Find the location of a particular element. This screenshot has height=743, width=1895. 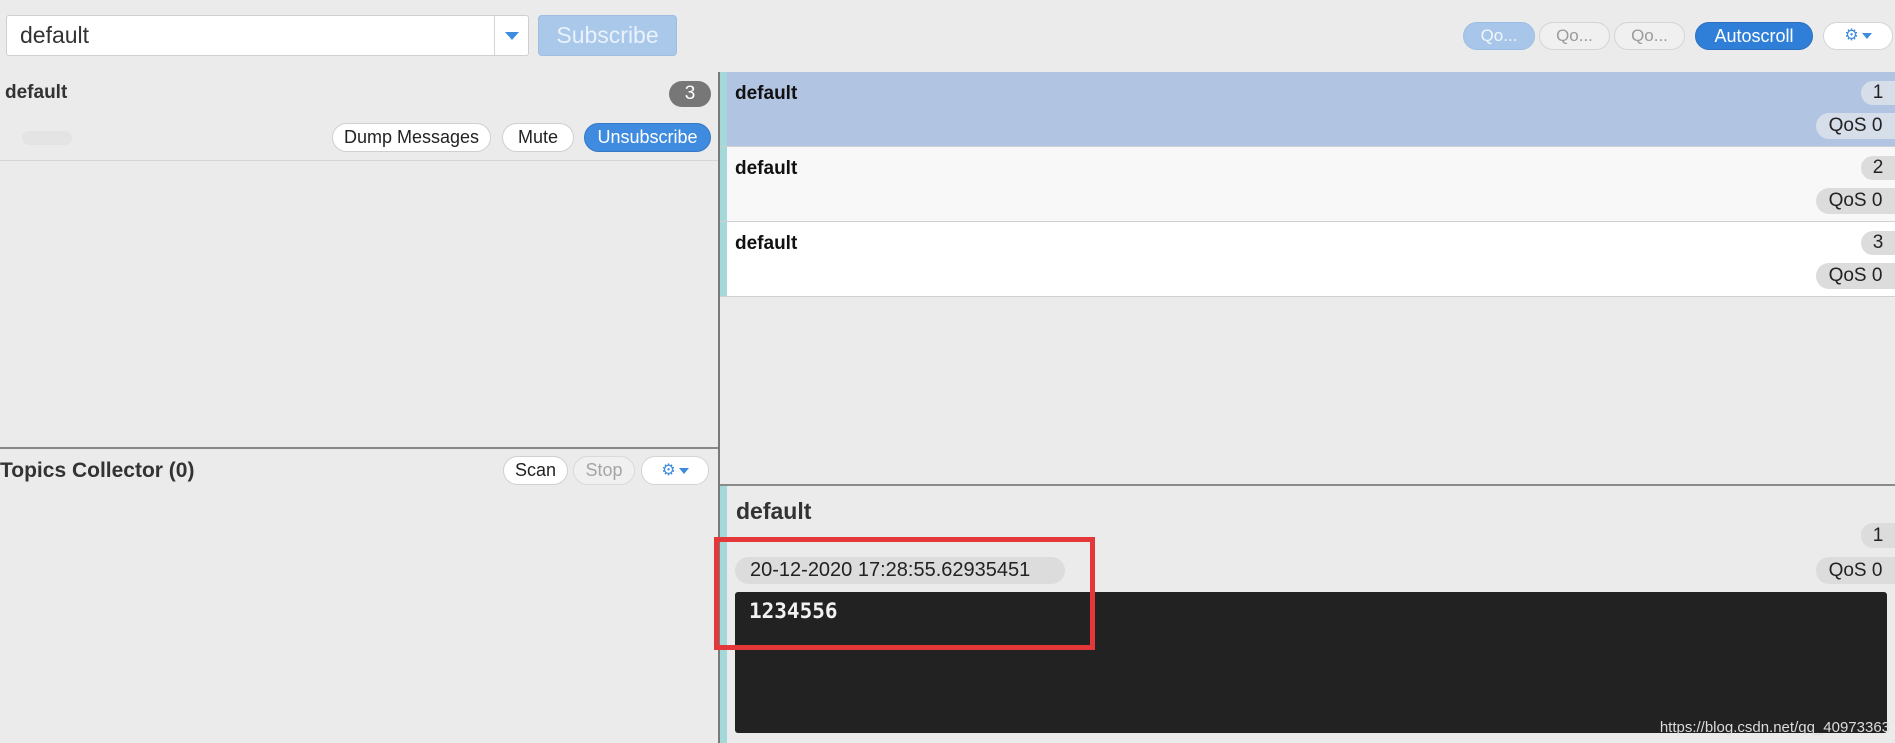

message-index-badge: 3 is located at coordinates (1878, 243).